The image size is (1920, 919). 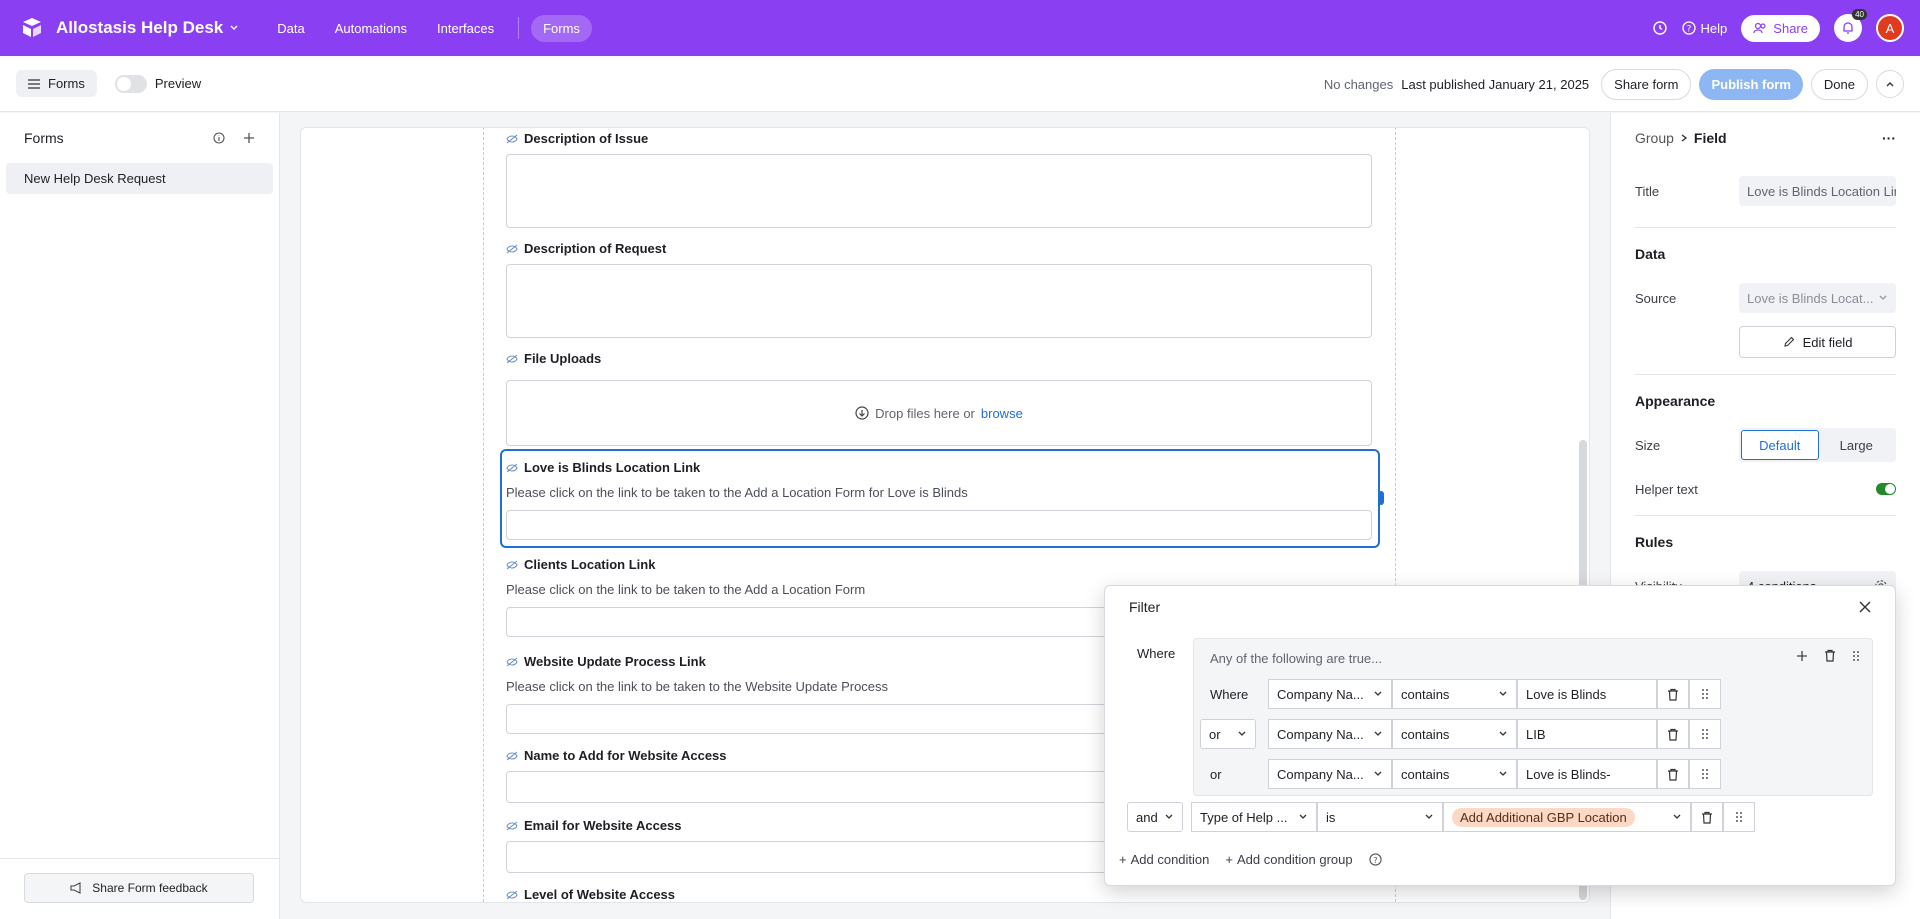 I want to click on condition-value-select: Add Additional GBP Location, so click(x=1567, y=817).